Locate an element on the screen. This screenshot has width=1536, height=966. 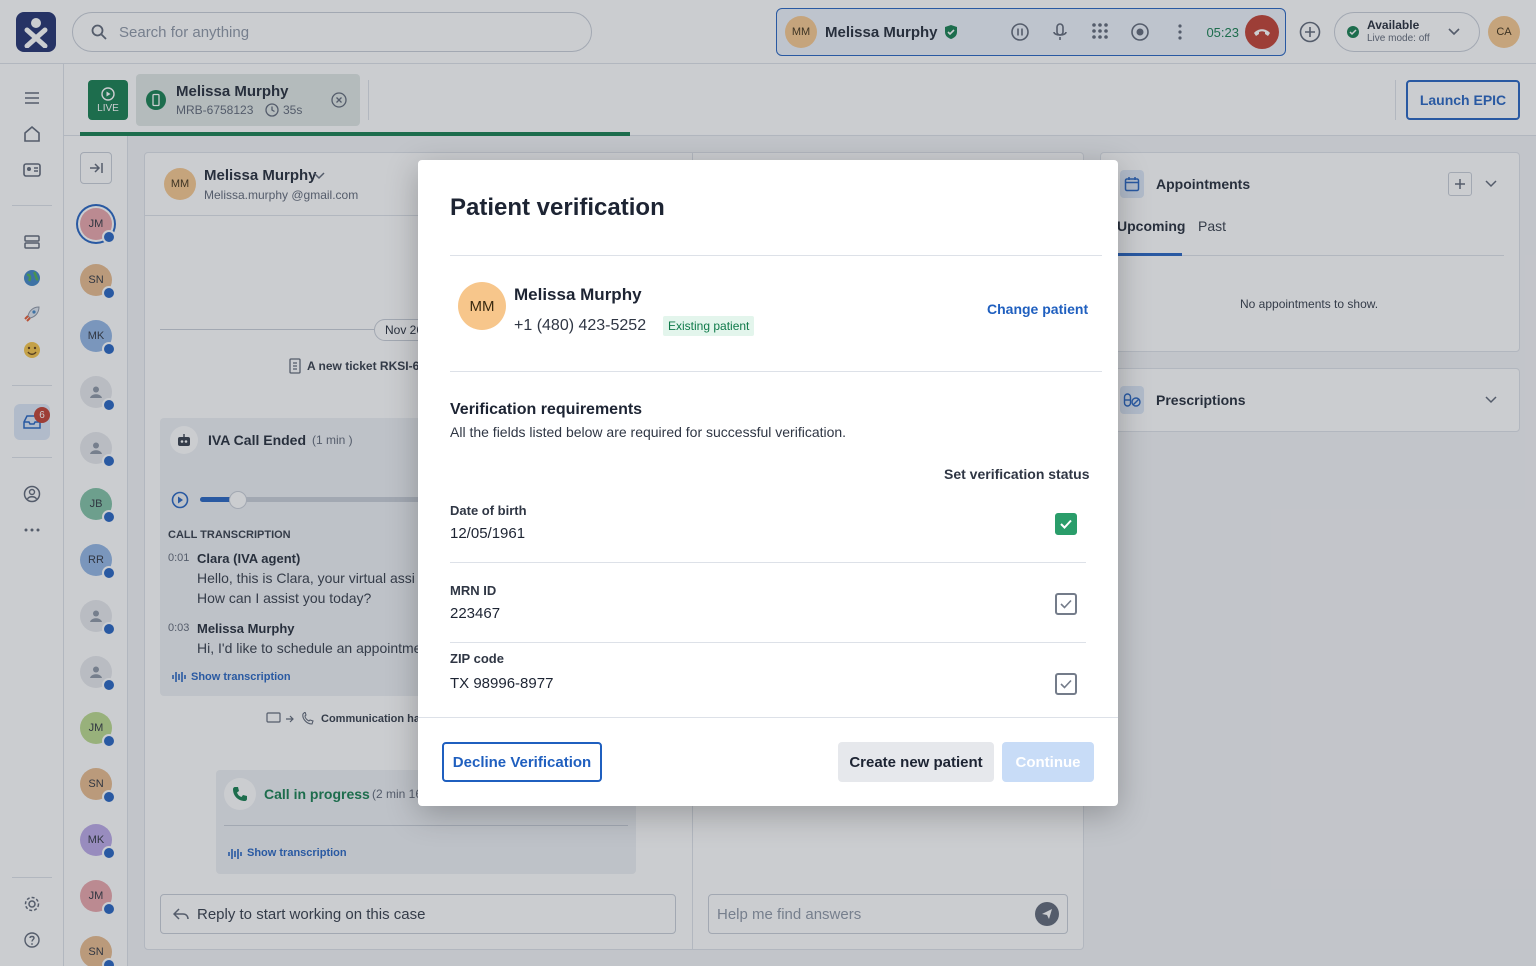
footer-divider is located at coordinates (768, 717).